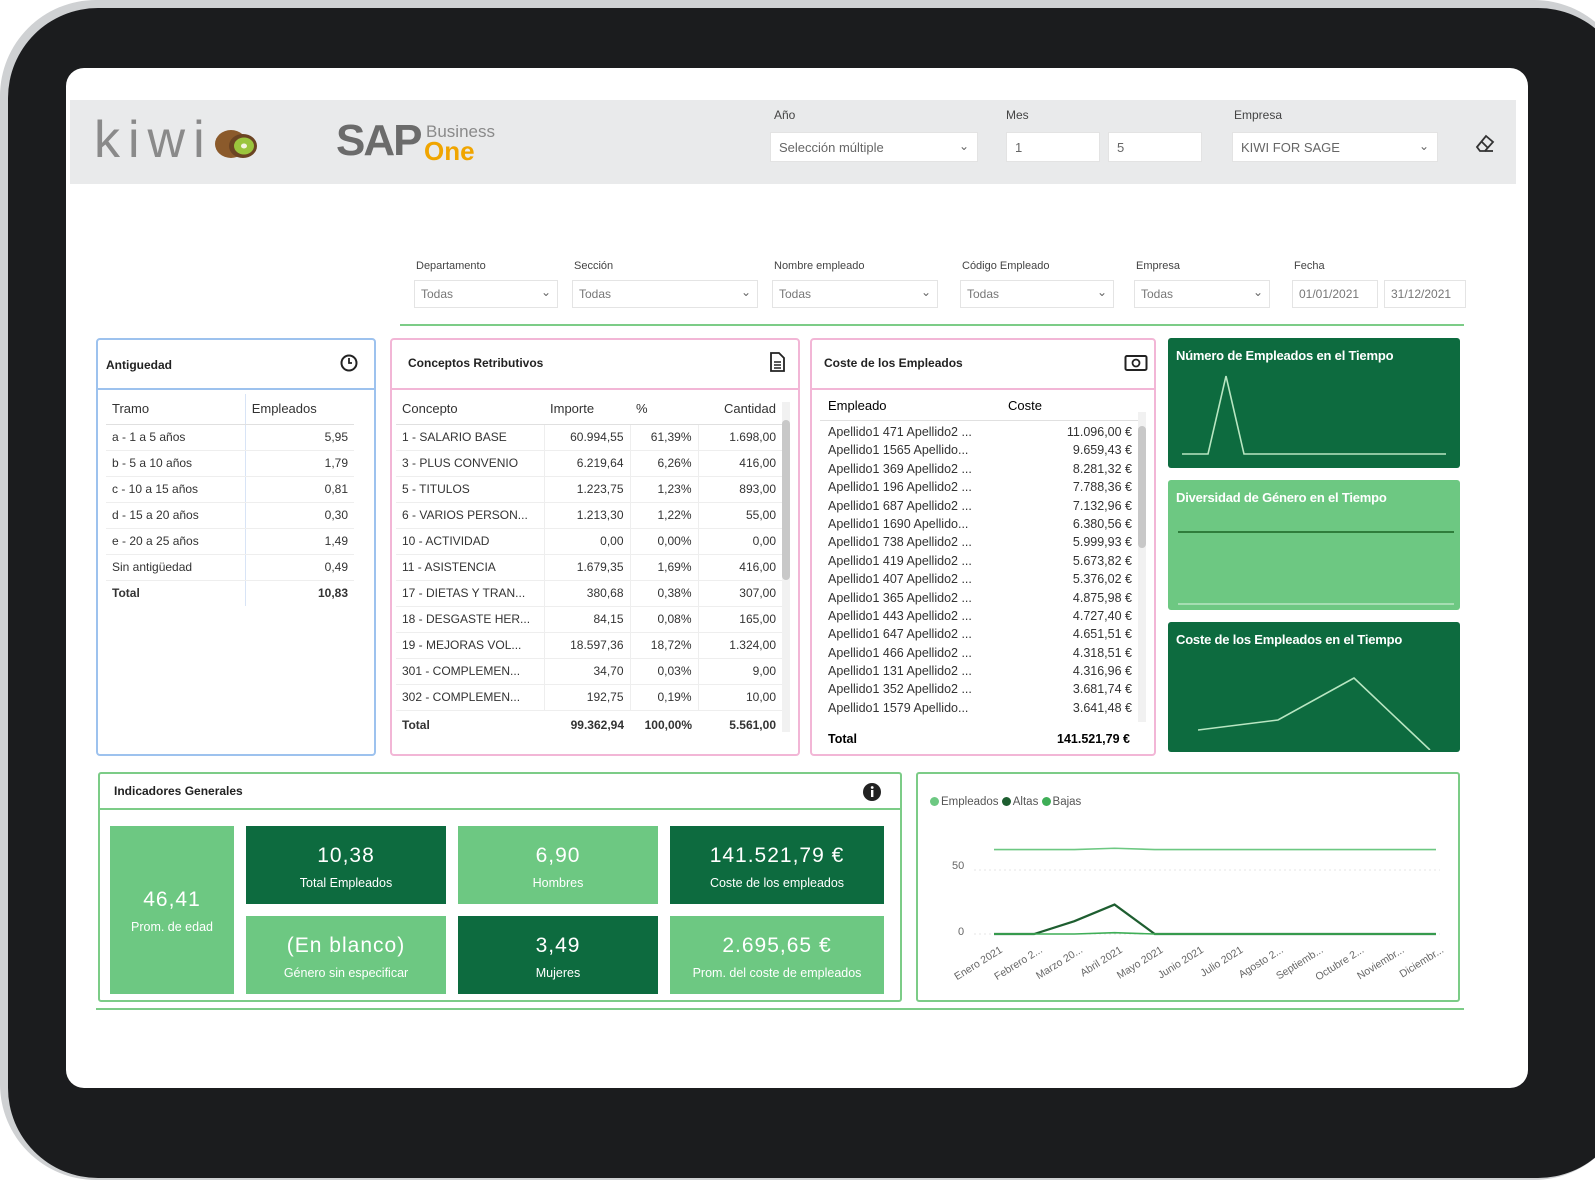 This screenshot has height=1180, width=1595. Describe the element at coordinates (978, 599) in the screenshot. I see `list-item: Apellido1 365 Apellido2 ... 4.875,98 €` at that location.